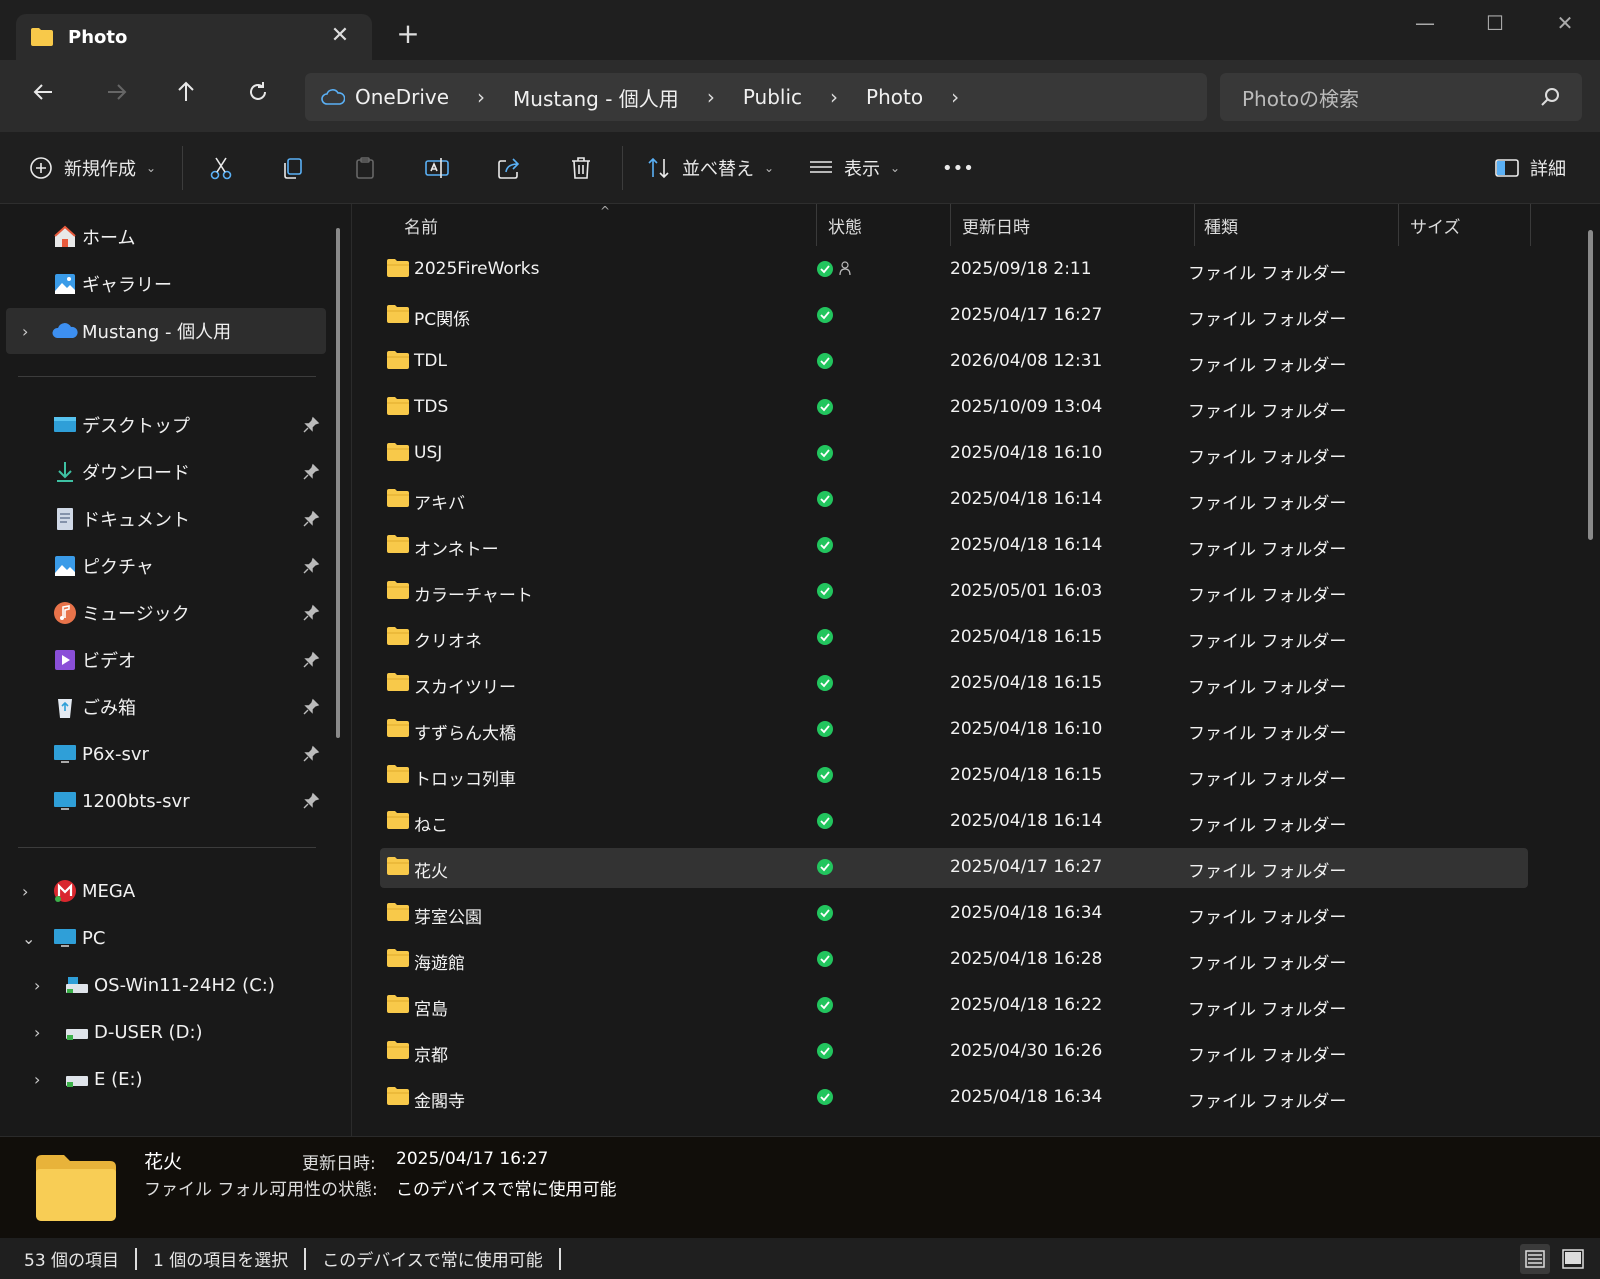  I want to click on sidebar-item-drive-d: › D-USER (D:), so click(178, 1032).